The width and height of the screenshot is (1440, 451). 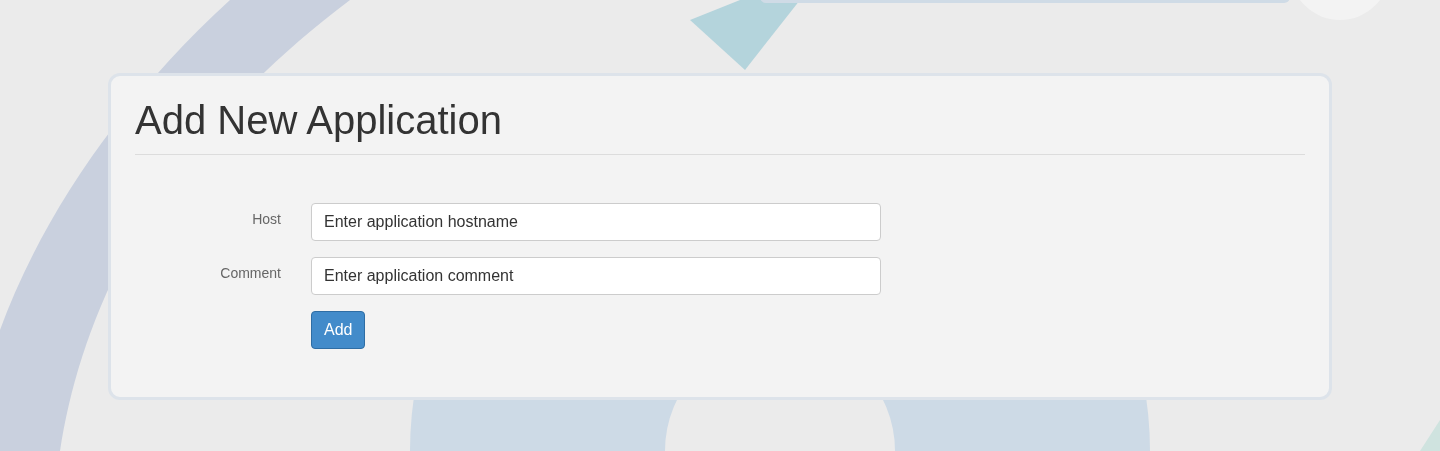 I want to click on field-label: Comment, so click(x=250, y=272).